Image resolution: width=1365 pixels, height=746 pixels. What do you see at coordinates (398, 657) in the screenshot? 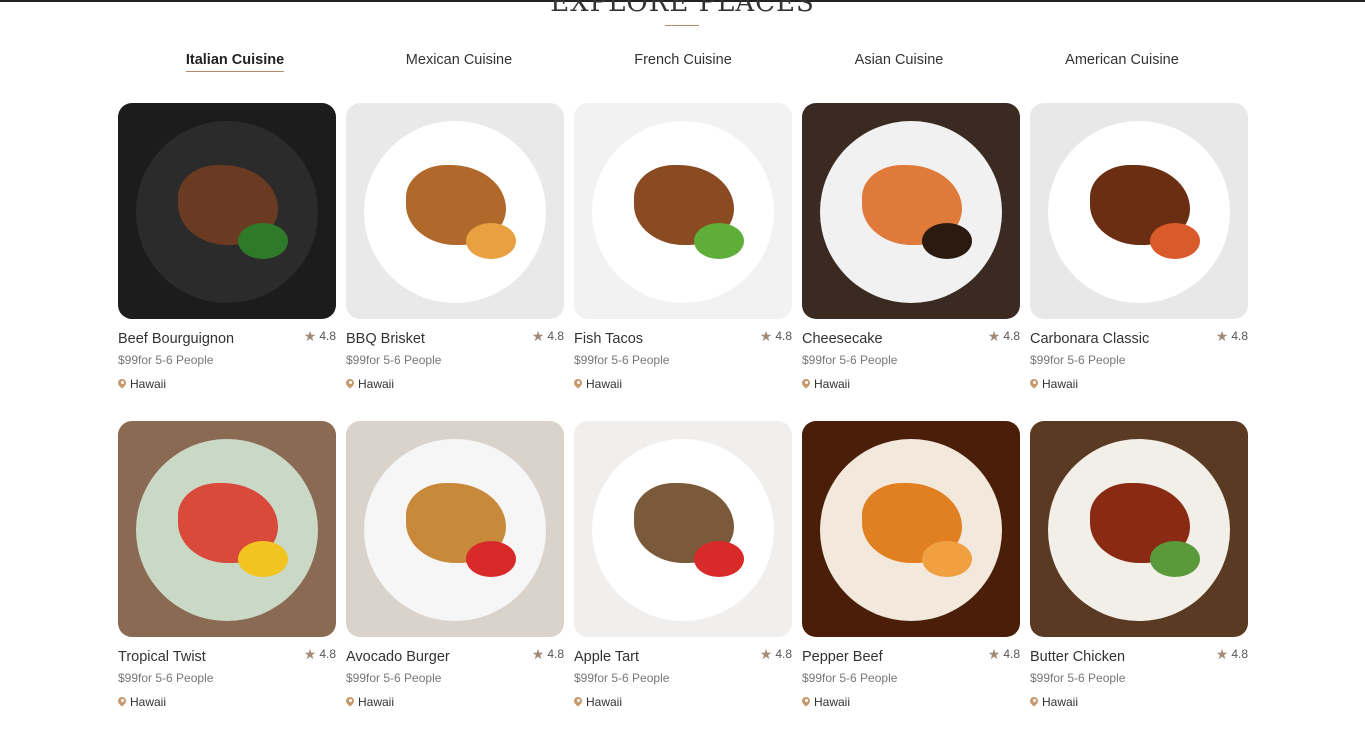
I see `card-title: Avocado Burger` at bounding box center [398, 657].